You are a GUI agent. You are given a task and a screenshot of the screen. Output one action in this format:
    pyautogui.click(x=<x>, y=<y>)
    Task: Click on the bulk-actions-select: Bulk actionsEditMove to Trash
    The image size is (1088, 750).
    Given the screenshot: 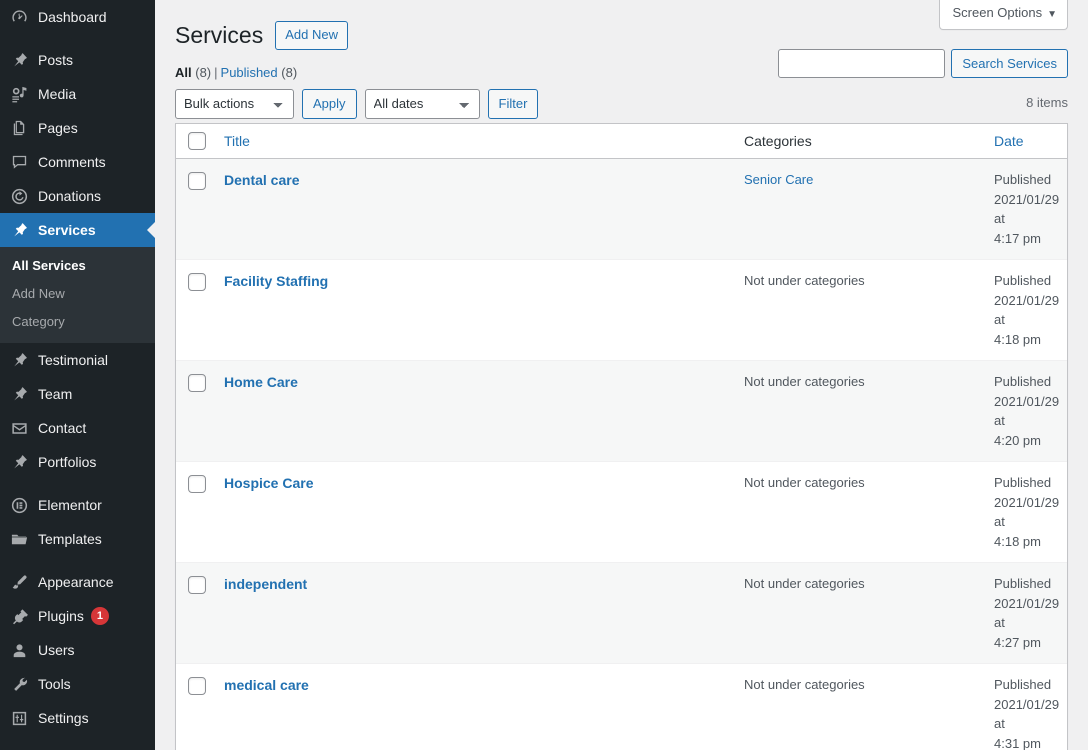 What is the action you would take?
    pyautogui.click(x=234, y=103)
    